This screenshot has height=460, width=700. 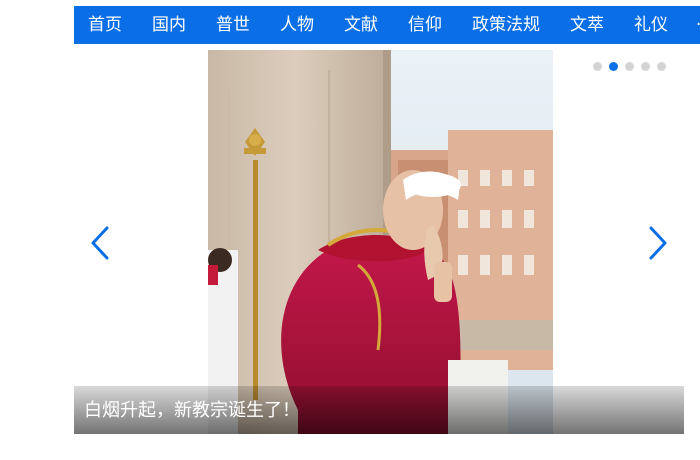 I want to click on main-nav: 首页 国内 普世 人物 文献 信仰 政策法规 文萃 礼仪 ·, so click(x=387, y=25).